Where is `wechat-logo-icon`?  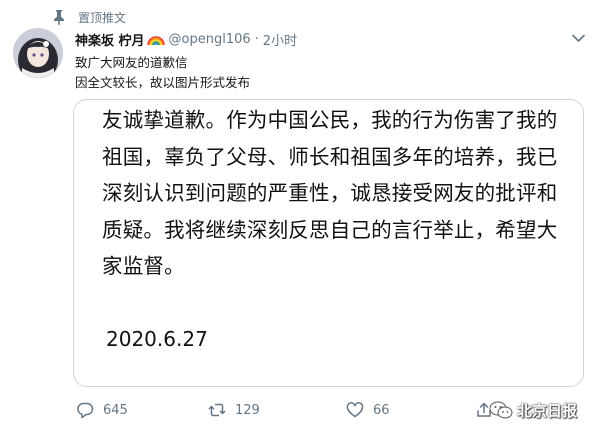 wechat-logo-icon is located at coordinates (501, 410).